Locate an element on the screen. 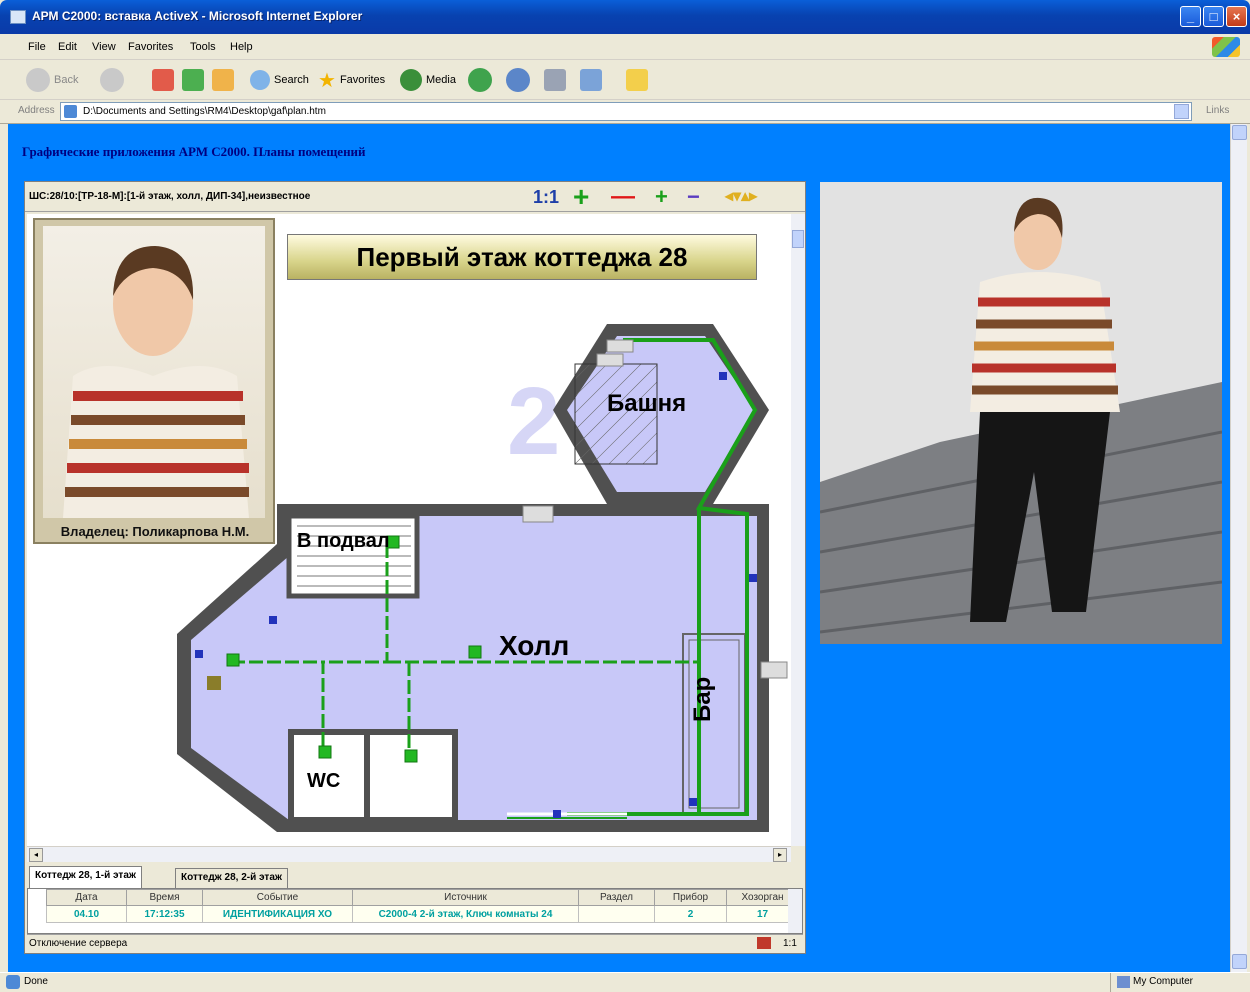 The image size is (1250, 992). links-button: Links is located at coordinates (1217, 110).